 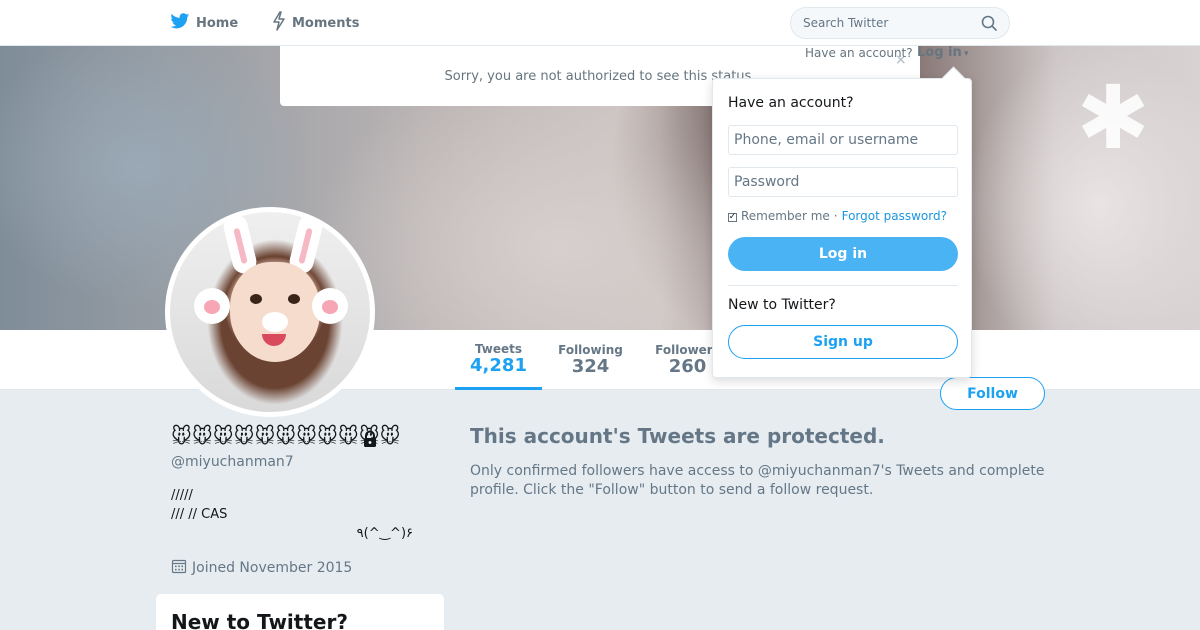 I want to click on remember-me-row: ✓ Remember me · Forgot password?, so click(x=837, y=216).